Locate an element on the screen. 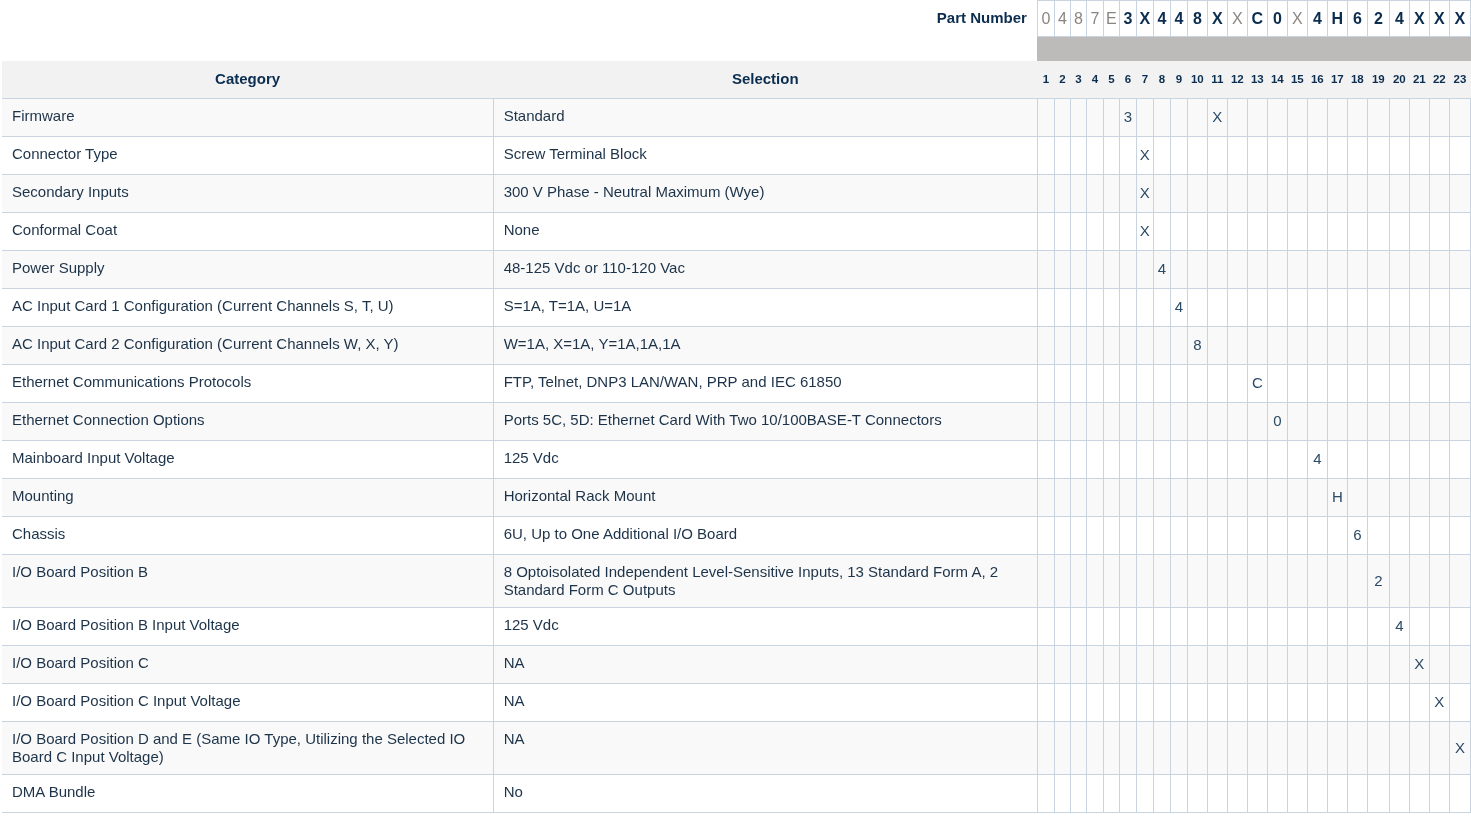  category-cell: Mainboard Input Voltage is located at coordinates (248, 459).